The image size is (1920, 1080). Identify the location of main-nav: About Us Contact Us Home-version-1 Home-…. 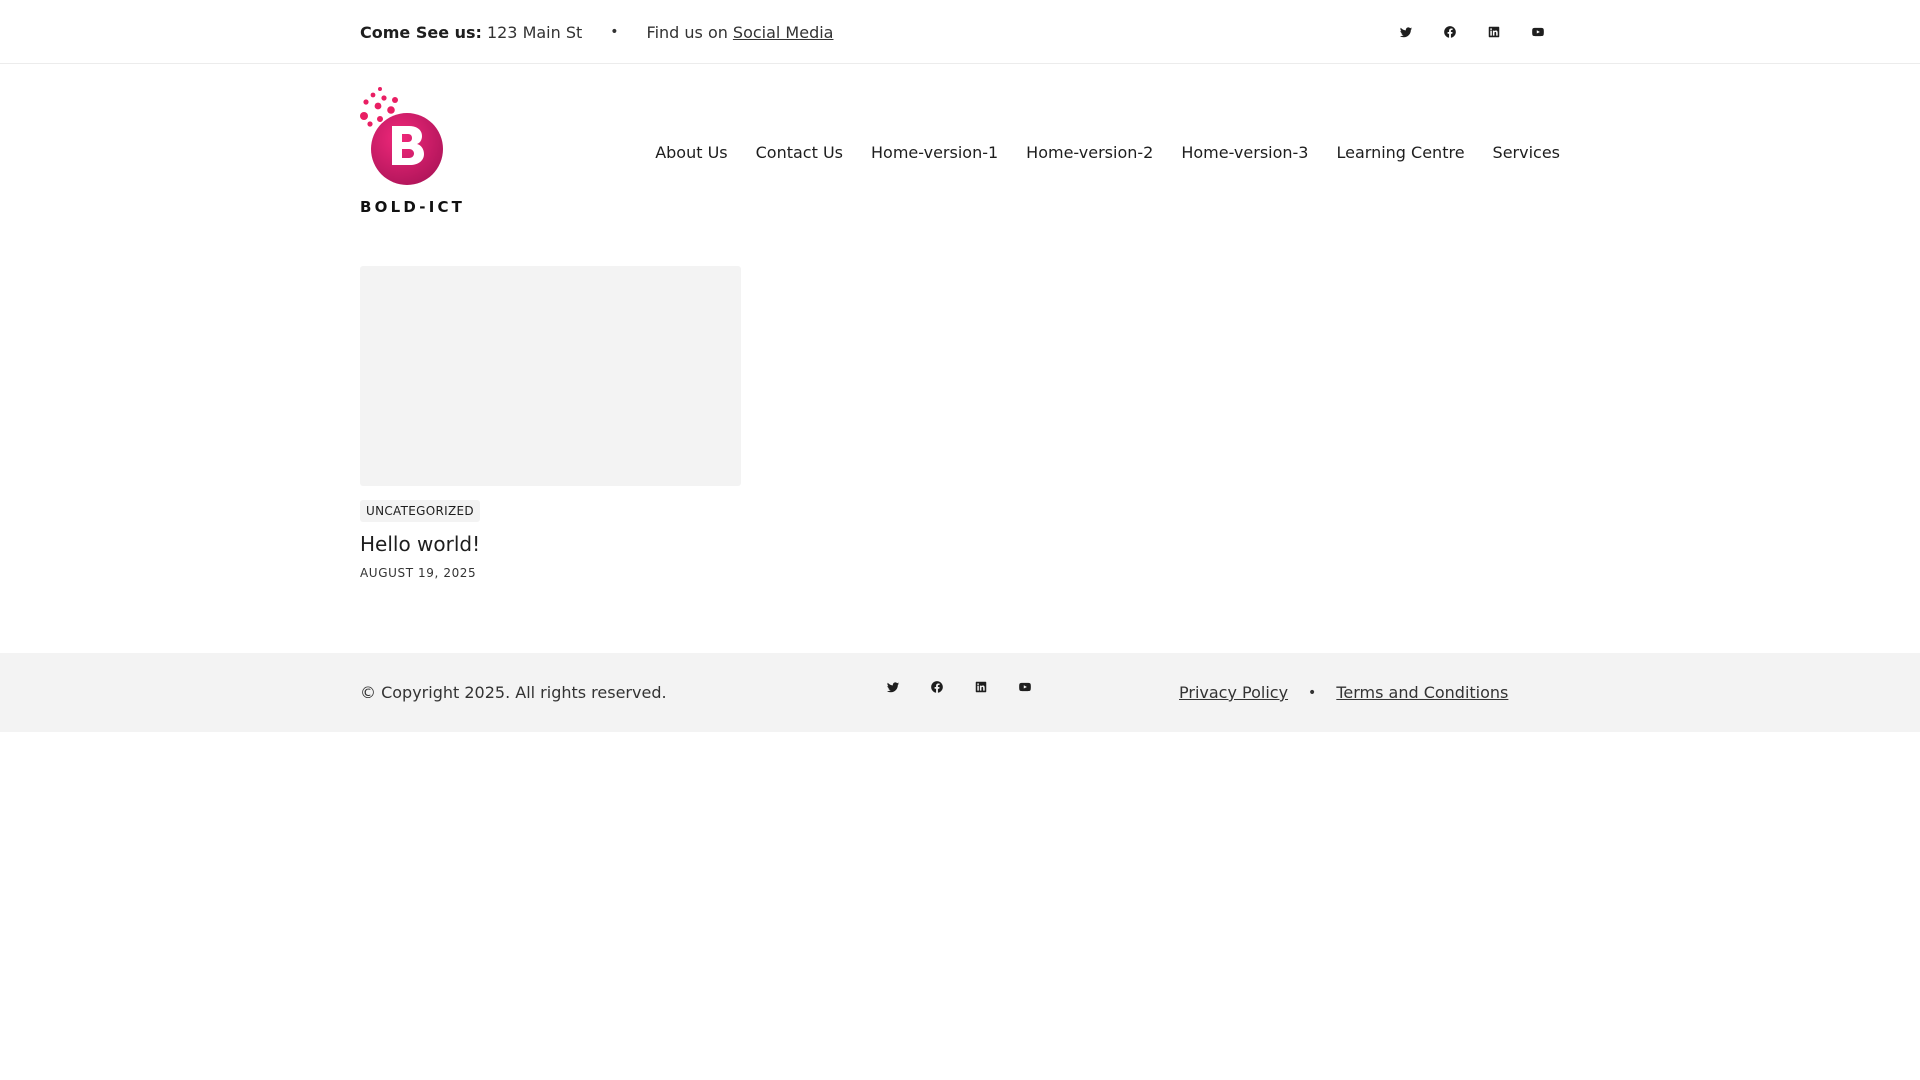
(1107, 152).